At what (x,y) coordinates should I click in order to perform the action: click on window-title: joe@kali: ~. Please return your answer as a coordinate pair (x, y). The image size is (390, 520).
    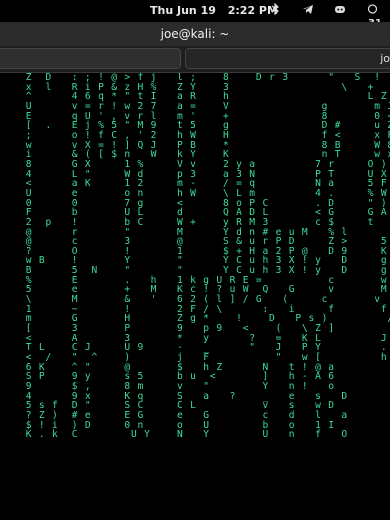
    Looking at the image, I should click on (195, 34).